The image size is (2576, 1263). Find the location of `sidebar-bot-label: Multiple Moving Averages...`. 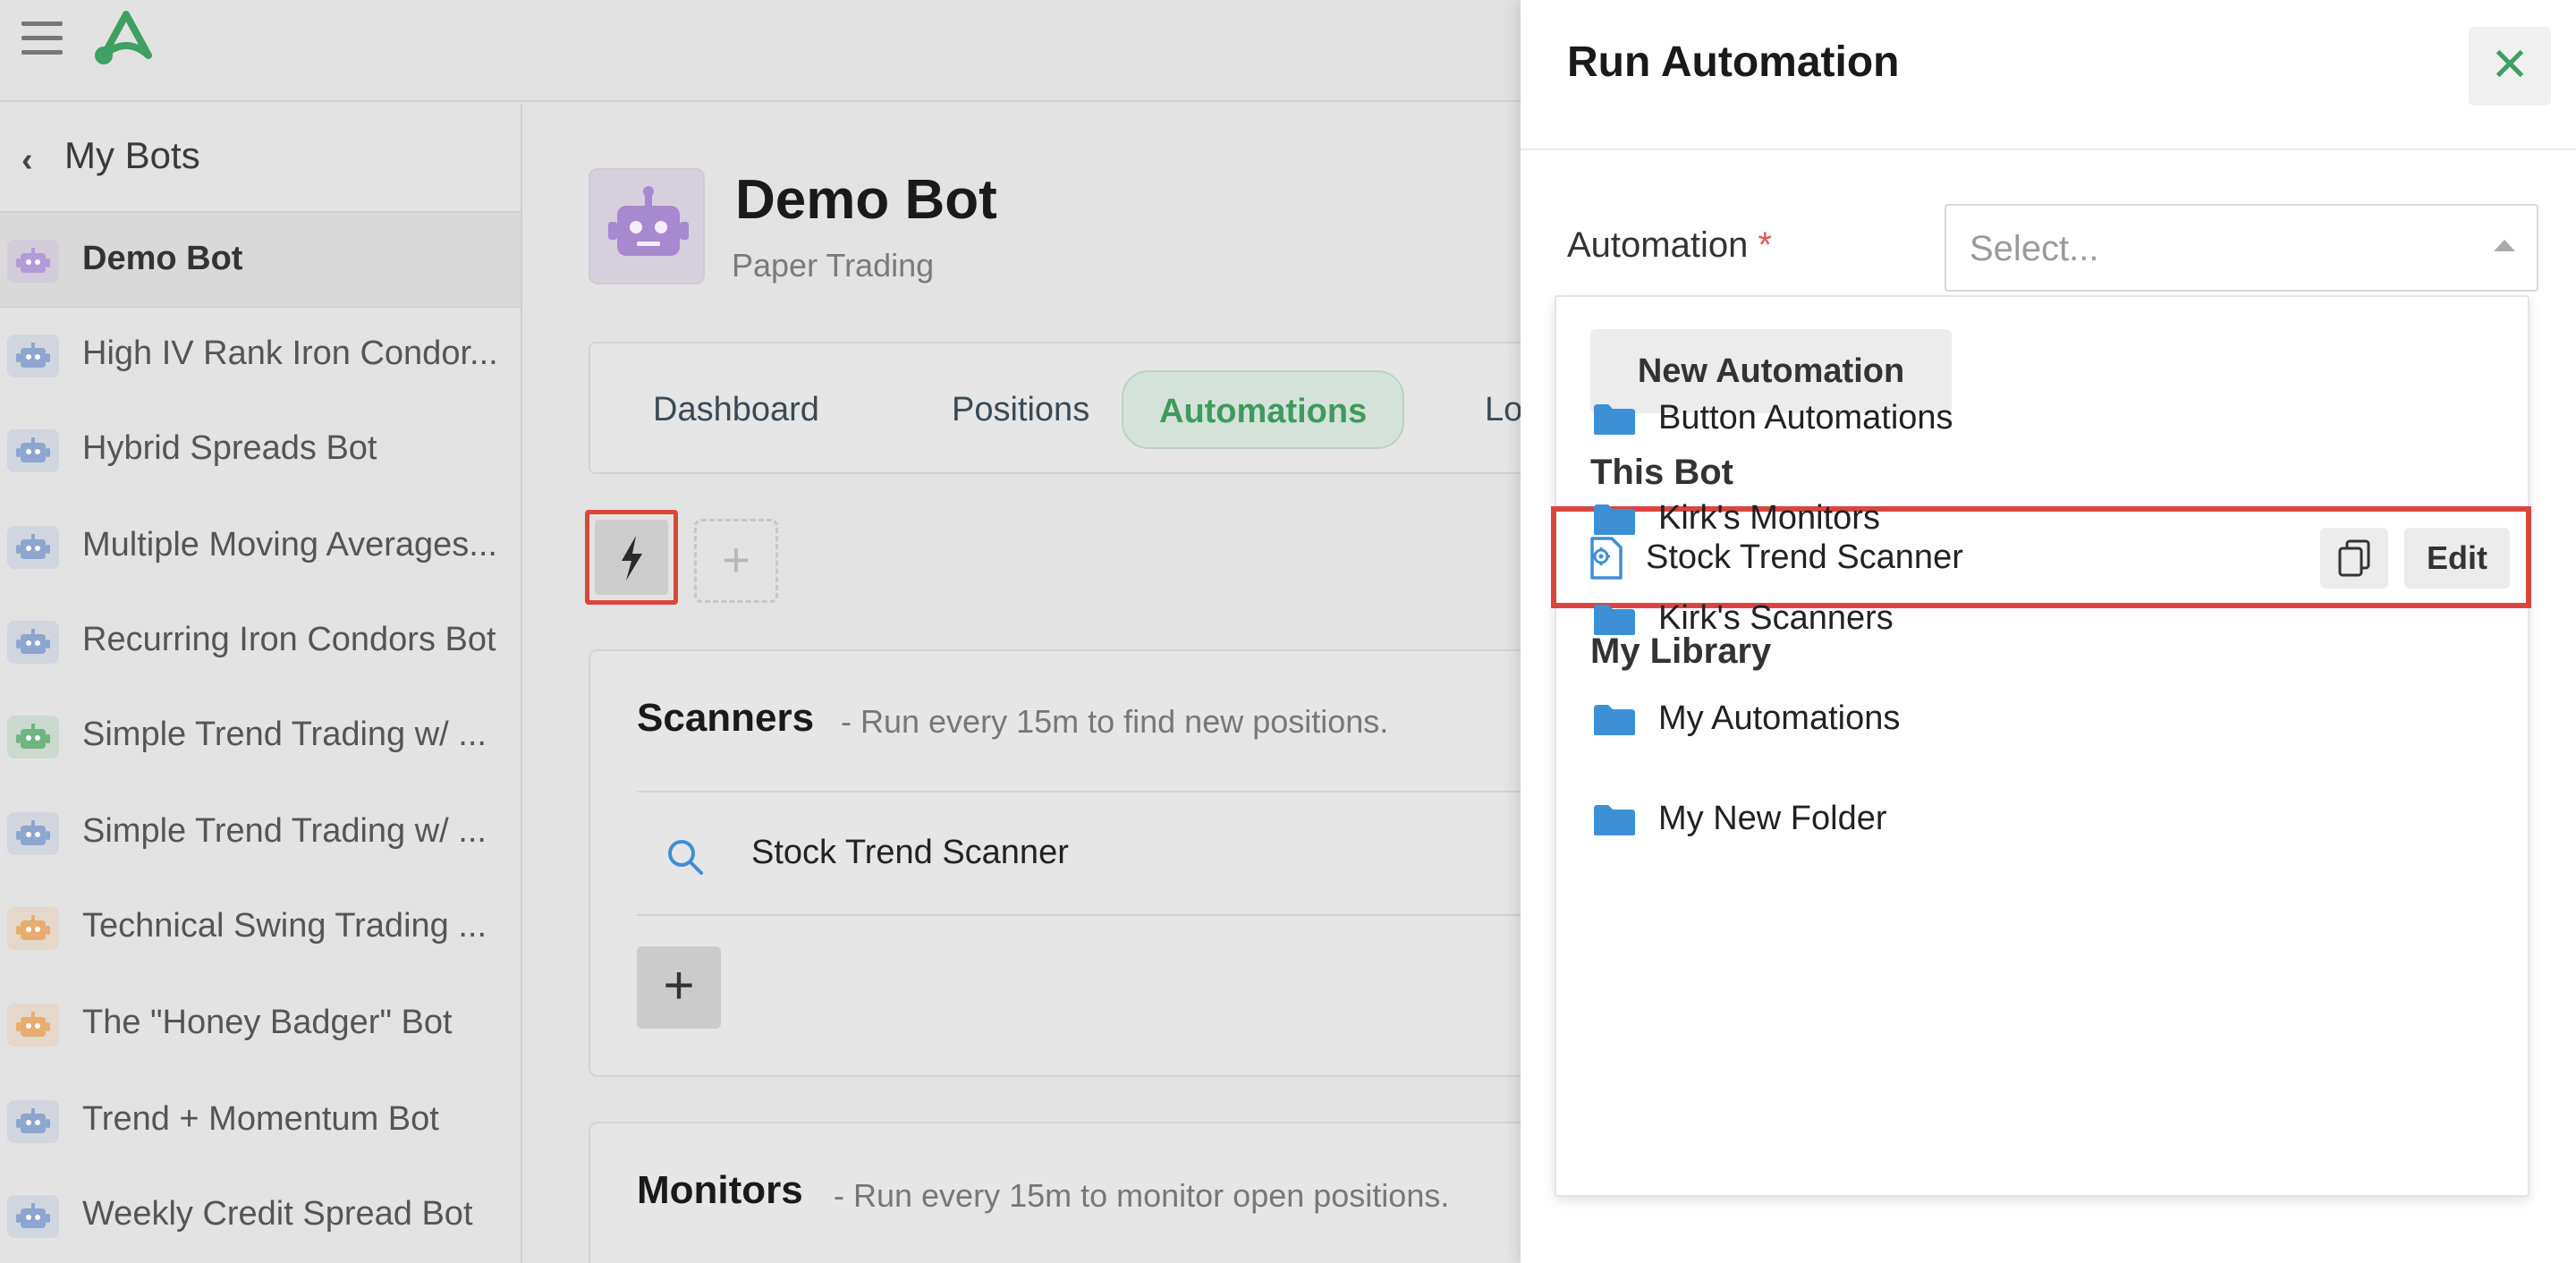

sidebar-bot-label: Multiple Moving Averages... is located at coordinates (289, 545).